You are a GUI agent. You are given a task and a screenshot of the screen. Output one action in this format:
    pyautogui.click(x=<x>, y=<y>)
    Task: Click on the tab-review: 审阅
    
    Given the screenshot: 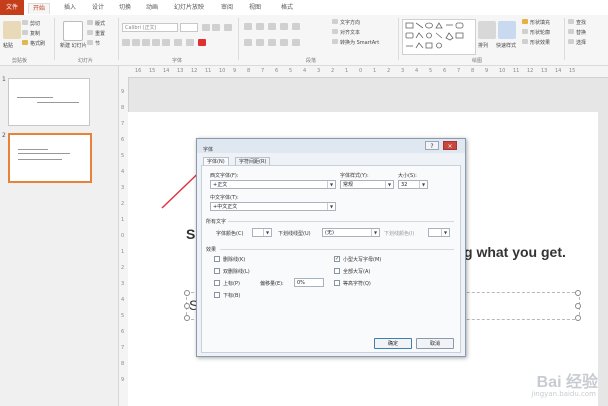 What is the action you would take?
    pyautogui.click(x=227, y=8)
    